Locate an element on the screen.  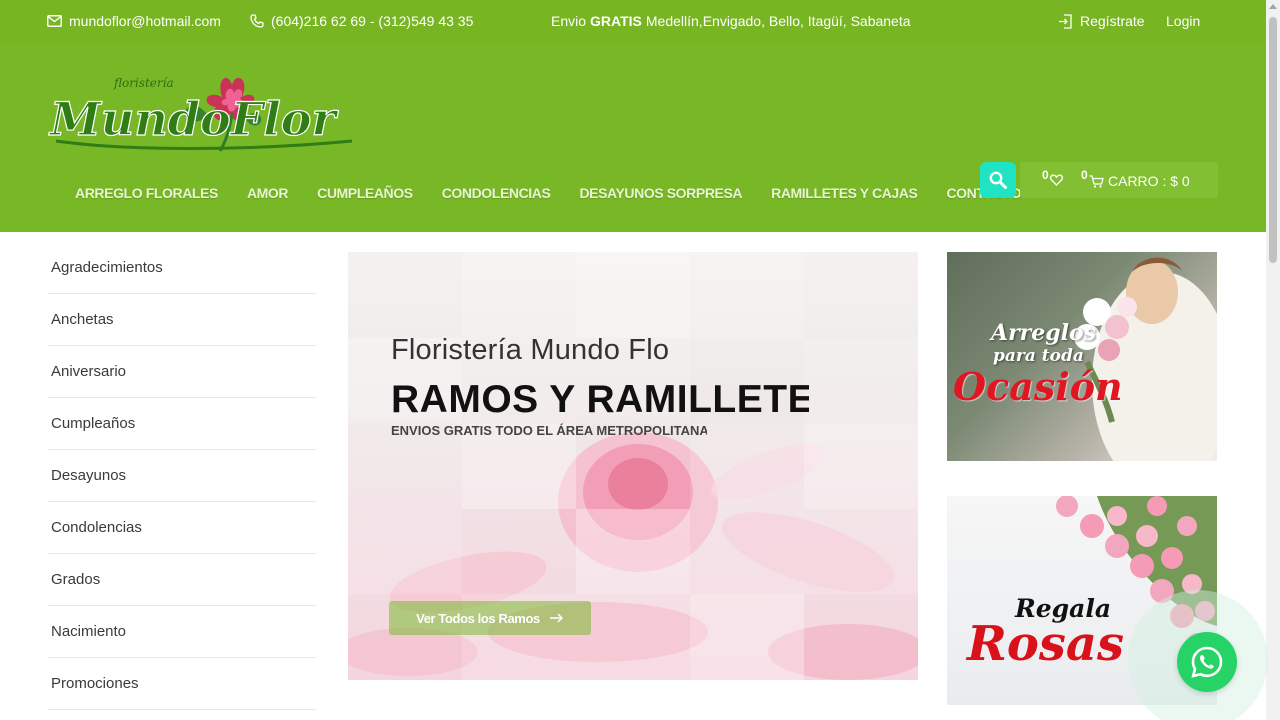
phone-icon is located at coordinates (257, 21).